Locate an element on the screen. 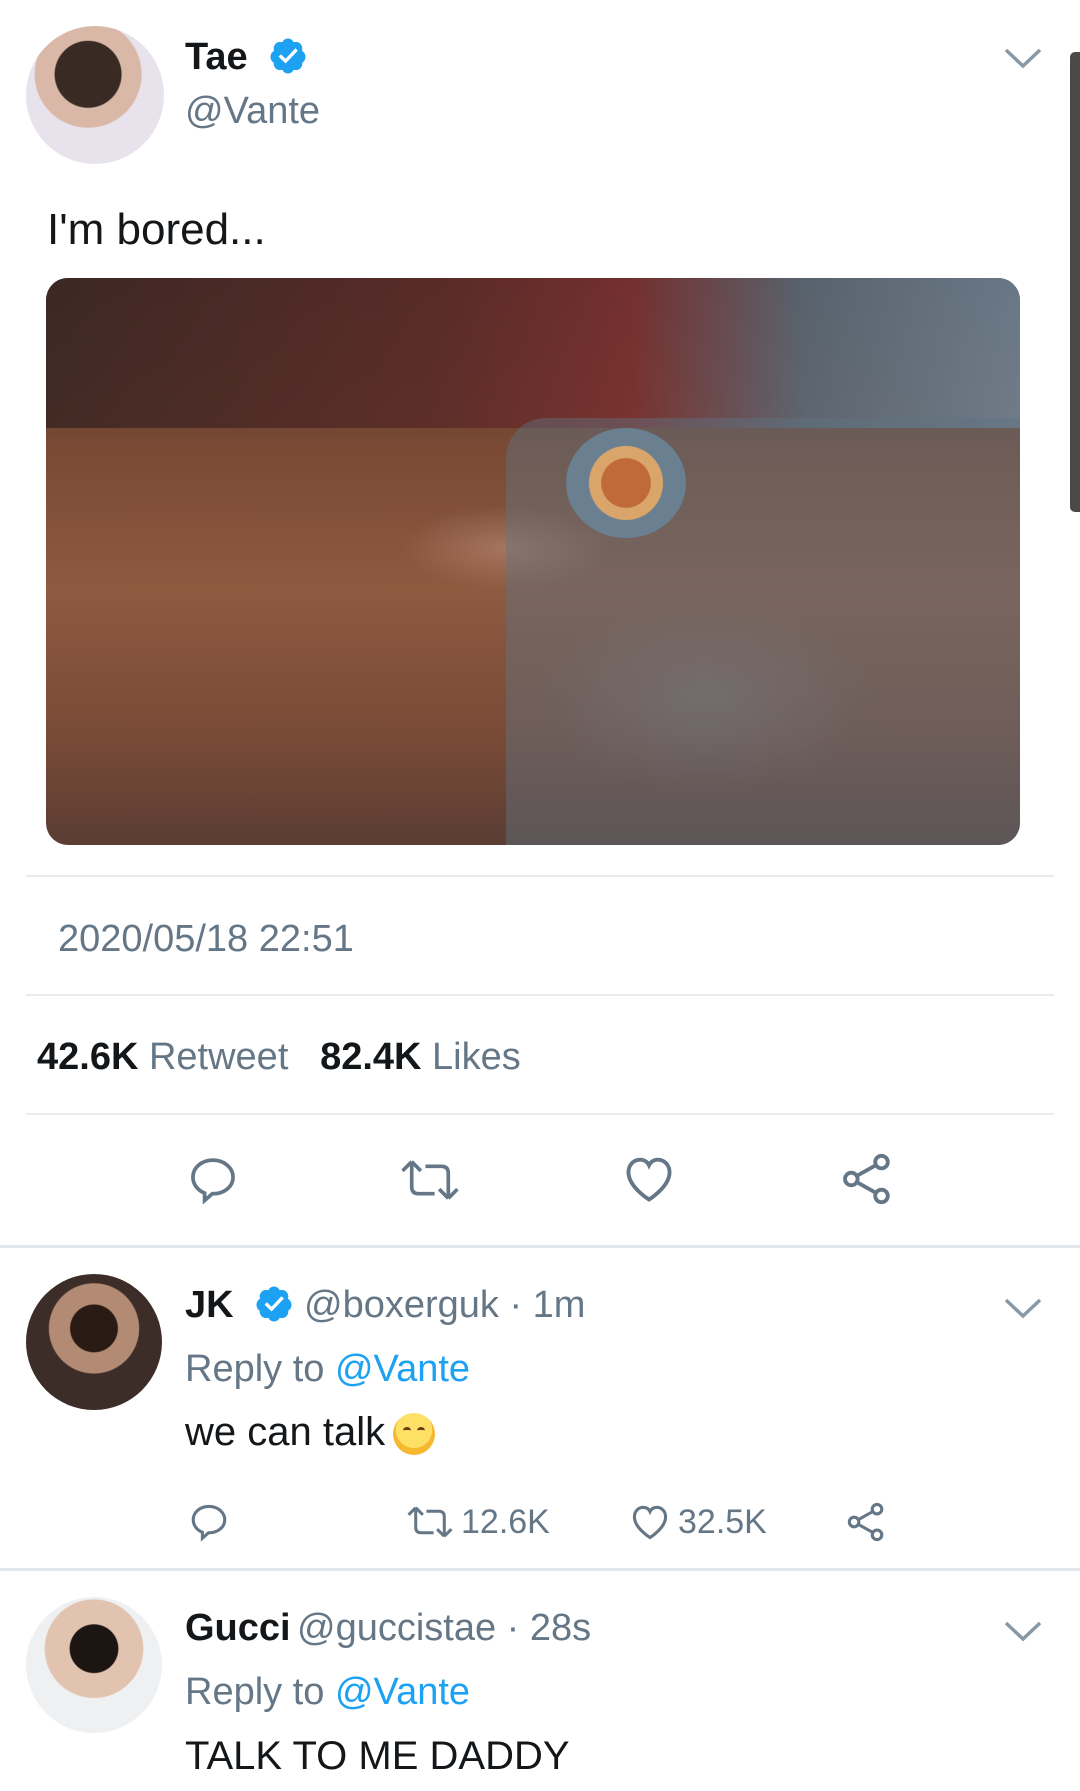 The image size is (1080, 1791). reply-text-line: we can talk is located at coordinates (310, 1433).